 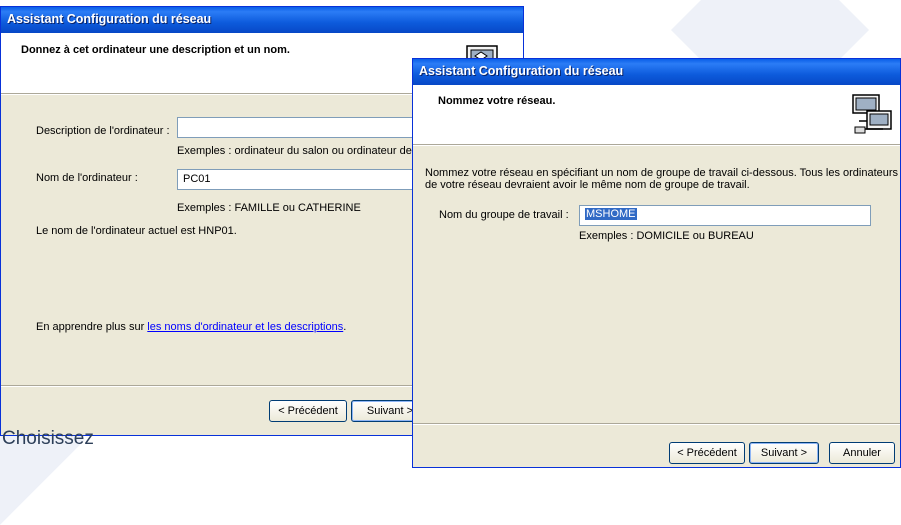 I want to click on workgroup-input: MSHOME, so click(x=725, y=215).